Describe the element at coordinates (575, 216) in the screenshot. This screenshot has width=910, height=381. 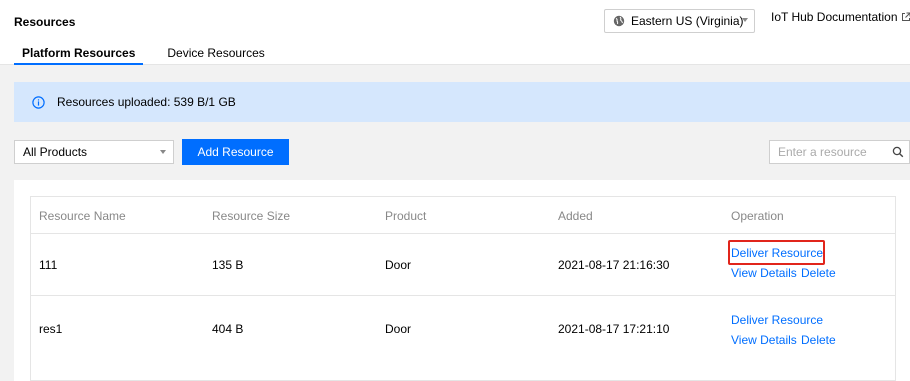
I see `column-header-added: Added` at that location.